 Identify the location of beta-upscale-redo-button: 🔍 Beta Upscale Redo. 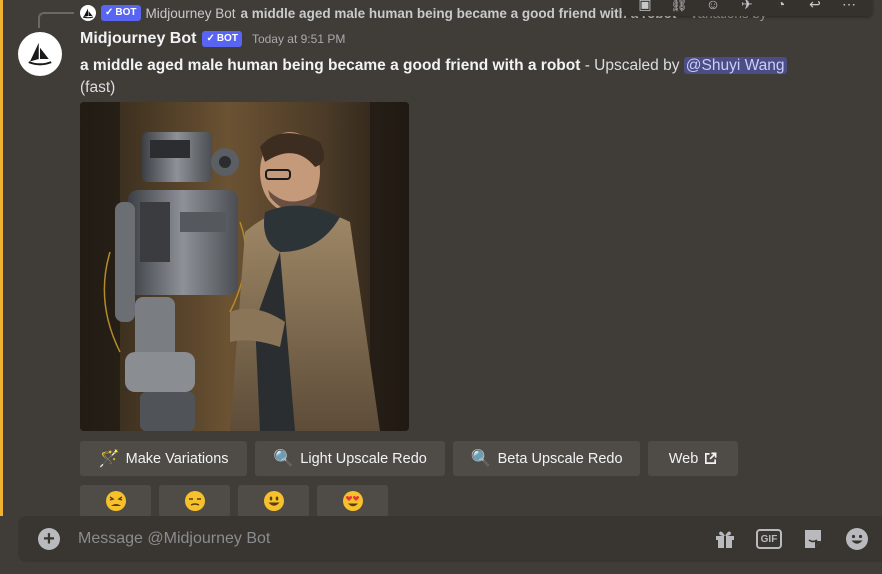
(546, 458).